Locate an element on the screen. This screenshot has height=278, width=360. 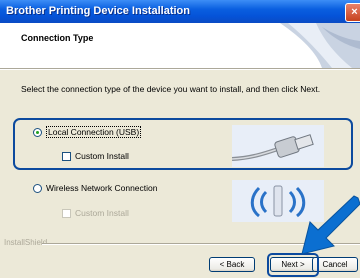
wireless-connection-option: Wireless Network Connection is located at coordinates (95, 188).